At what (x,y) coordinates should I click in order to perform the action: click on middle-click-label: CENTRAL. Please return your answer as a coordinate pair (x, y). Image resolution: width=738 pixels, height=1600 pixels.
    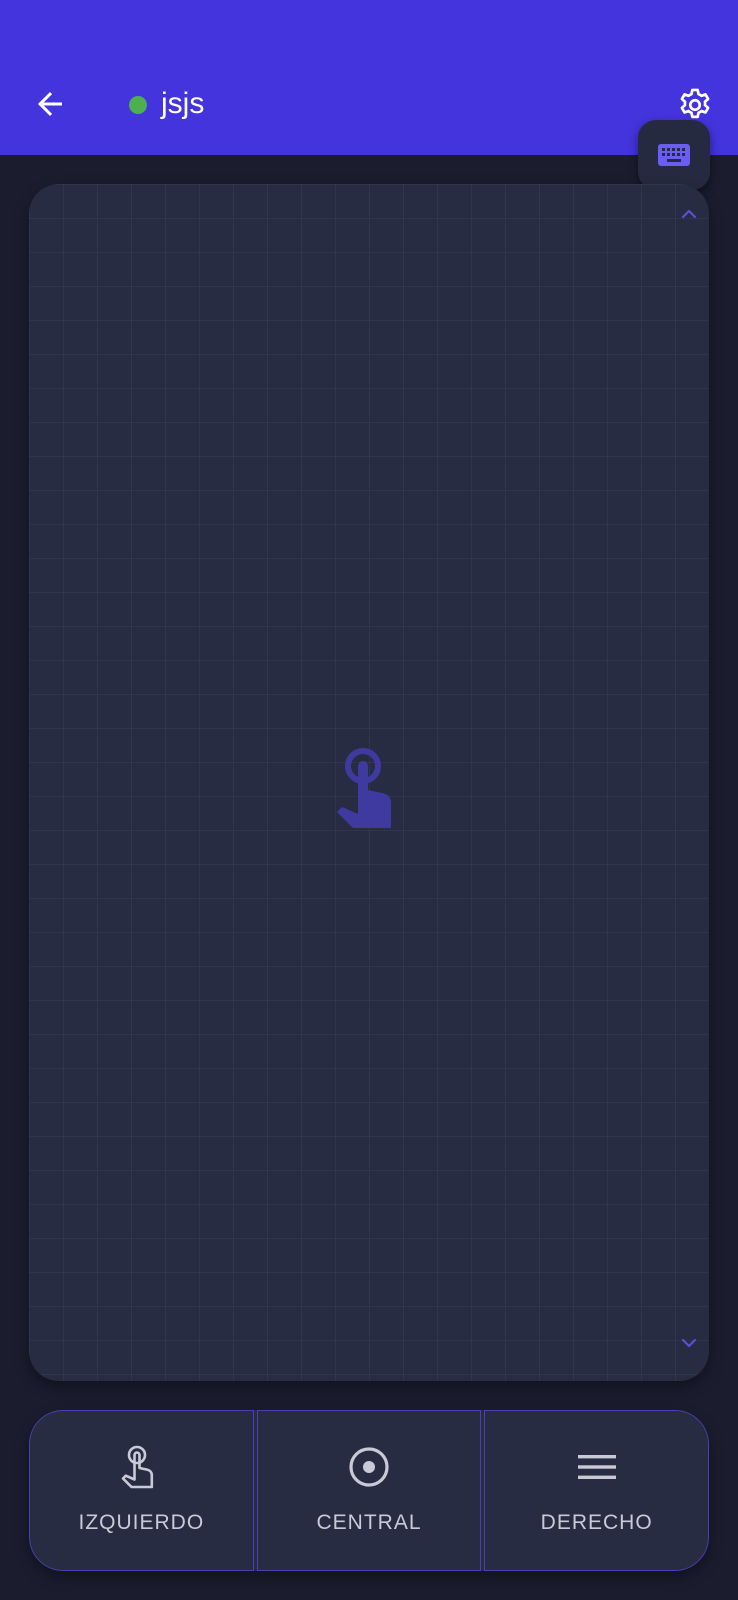
    Looking at the image, I should click on (369, 1522).